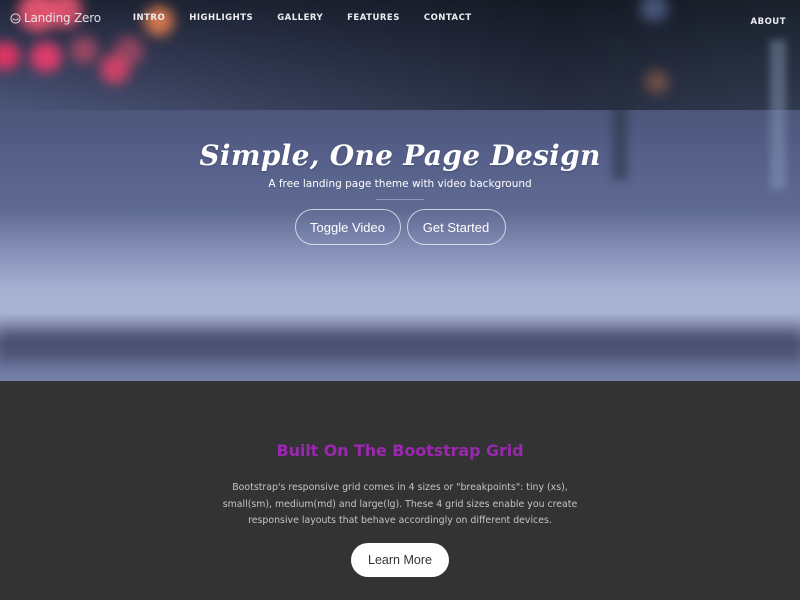 The height and width of the screenshot is (600, 800). I want to click on brand-link: Landing Zero, so click(55, 18).